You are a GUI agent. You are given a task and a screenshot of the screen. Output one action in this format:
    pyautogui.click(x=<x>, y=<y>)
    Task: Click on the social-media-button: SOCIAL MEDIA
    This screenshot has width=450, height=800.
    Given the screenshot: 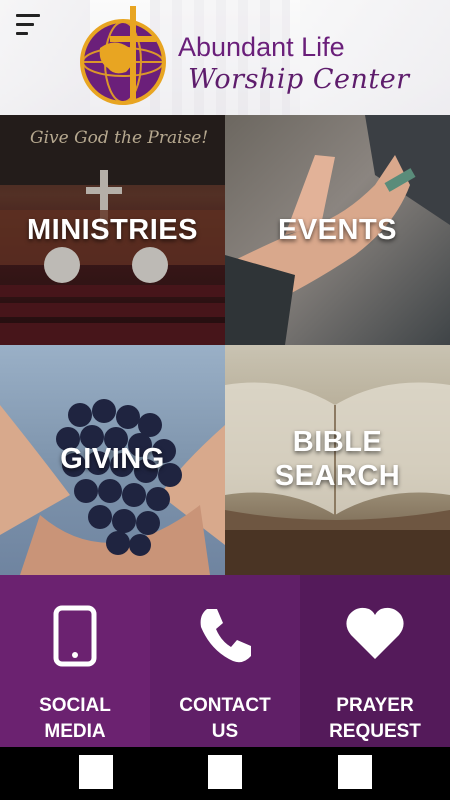 What is the action you would take?
    pyautogui.click(x=75, y=661)
    